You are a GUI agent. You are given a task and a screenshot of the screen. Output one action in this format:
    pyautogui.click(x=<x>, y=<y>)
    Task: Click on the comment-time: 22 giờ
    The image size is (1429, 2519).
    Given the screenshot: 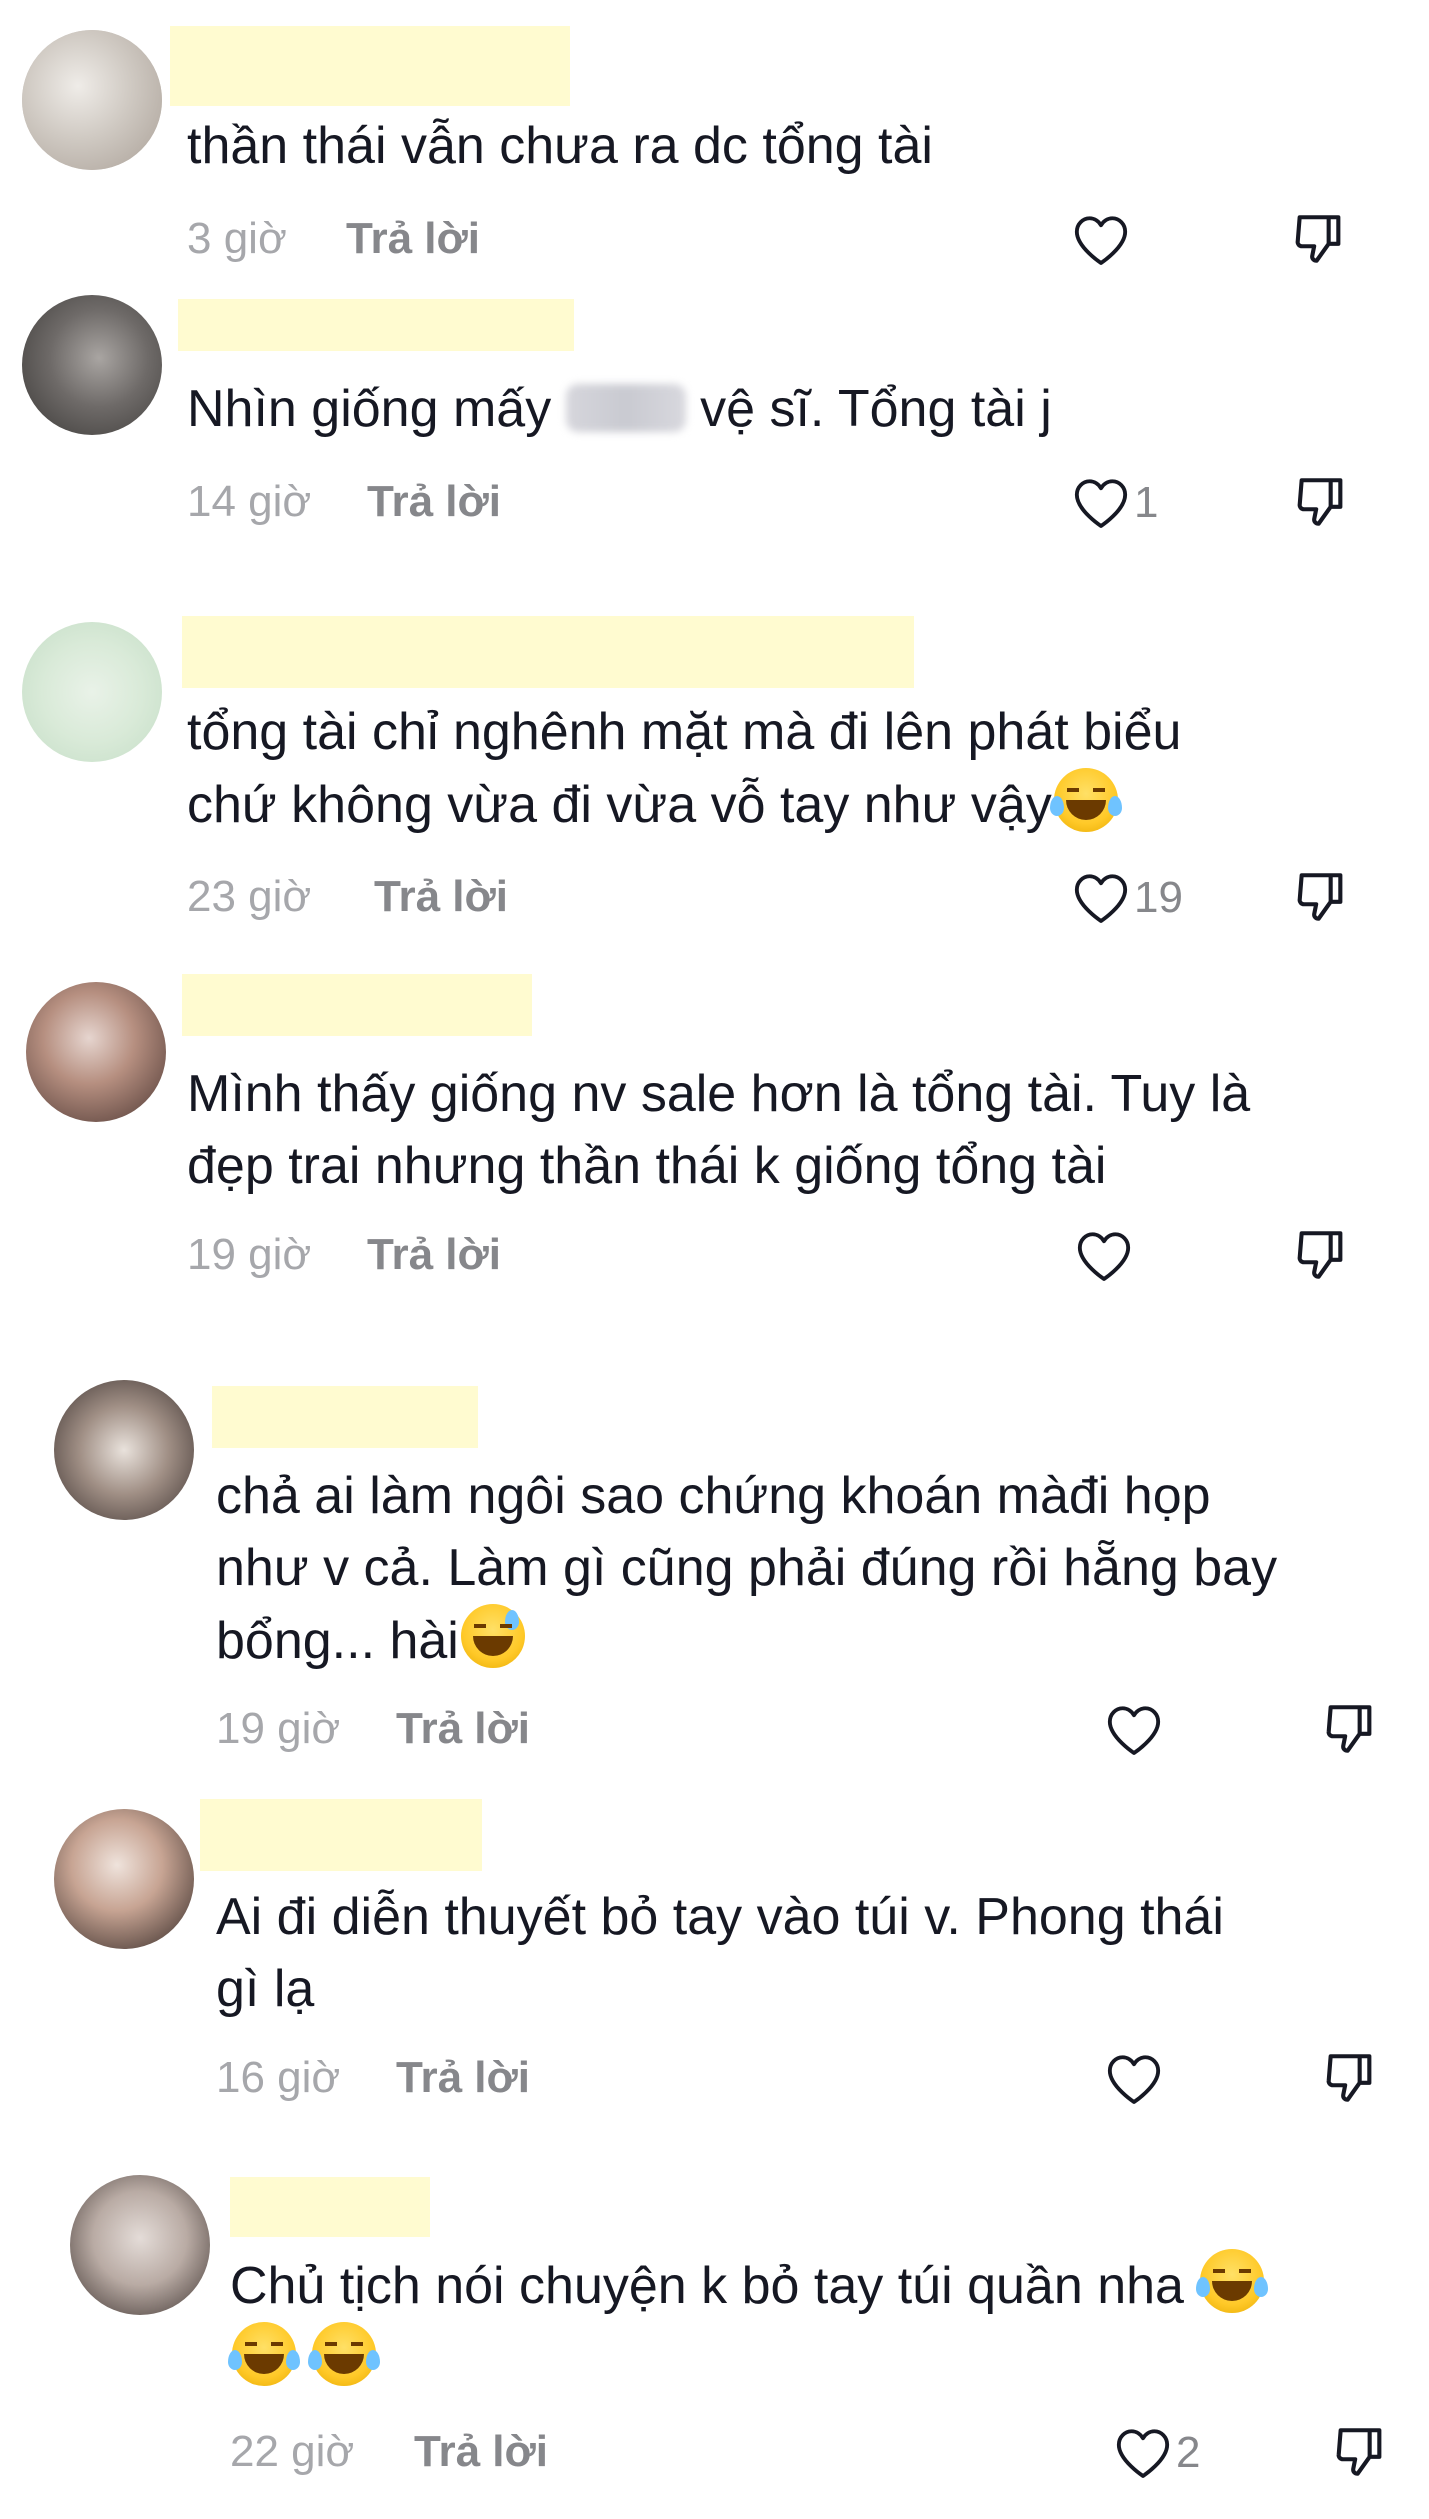 What is the action you would take?
    pyautogui.click(x=292, y=2451)
    